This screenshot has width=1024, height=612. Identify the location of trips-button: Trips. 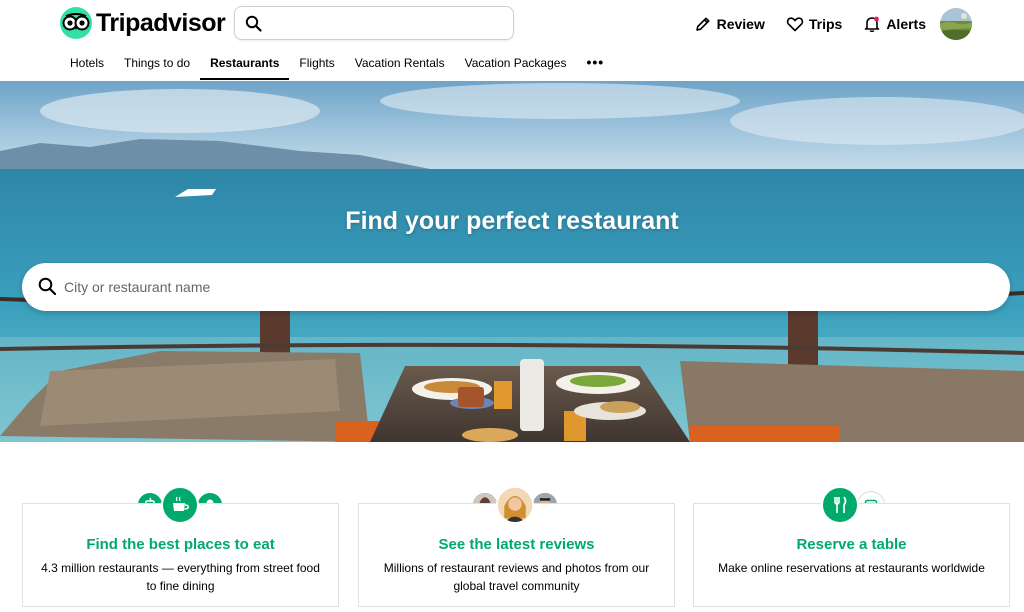
(814, 24).